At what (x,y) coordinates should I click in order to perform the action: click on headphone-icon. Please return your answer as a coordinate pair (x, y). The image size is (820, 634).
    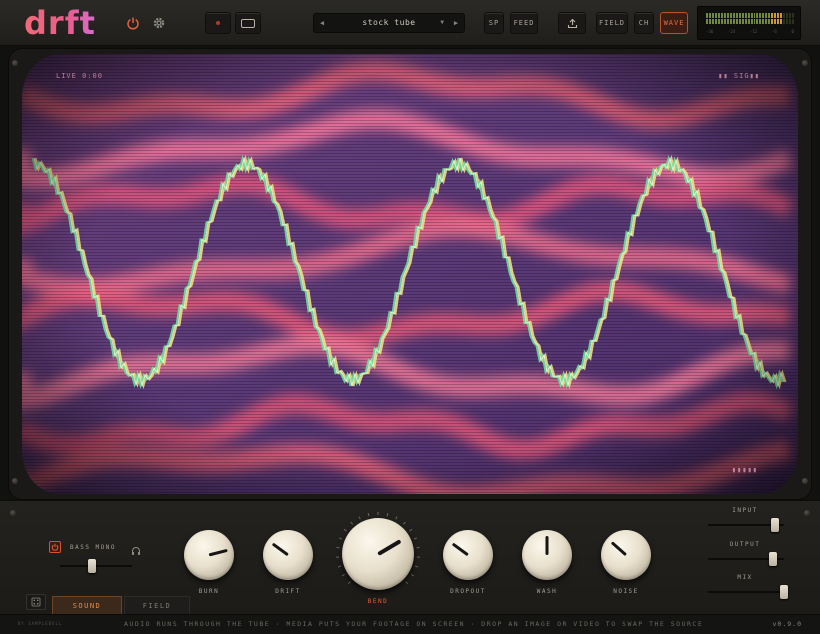
    Looking at the image, I should click on (136, 550).